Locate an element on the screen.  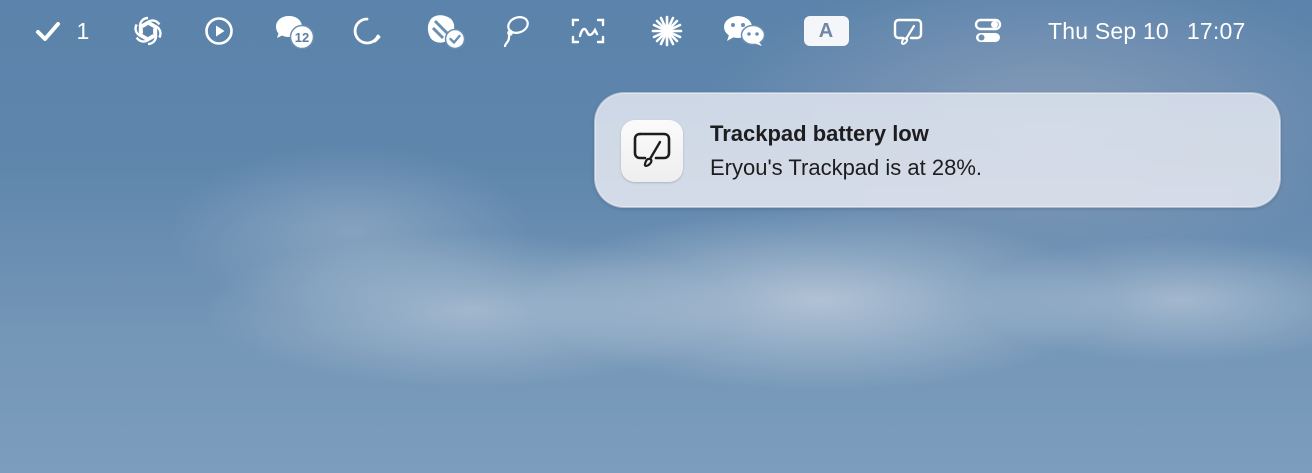
chat-bubbles-icon: 12 is located at coordinates (294, 31).